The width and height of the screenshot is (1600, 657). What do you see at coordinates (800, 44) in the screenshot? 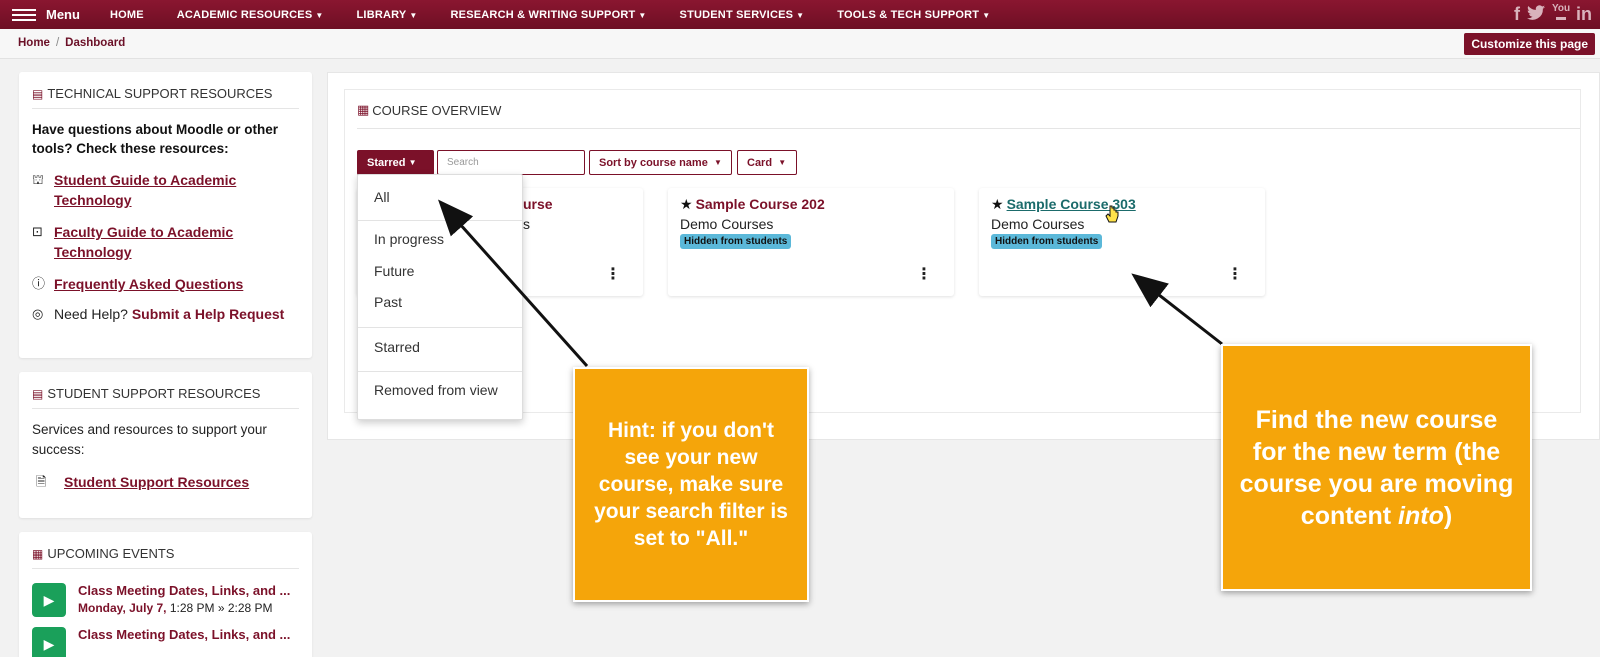
I see `breadcrumb-bar: Home / Dashboard Customize this page` at bounding box center [800, 44].